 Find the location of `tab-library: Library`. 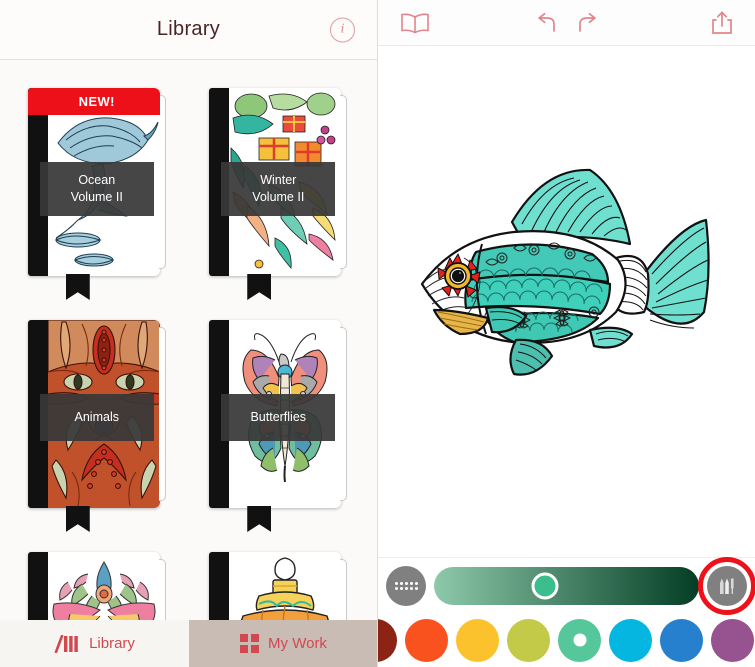

tab-library: Library is located at coordinates (94, 643).